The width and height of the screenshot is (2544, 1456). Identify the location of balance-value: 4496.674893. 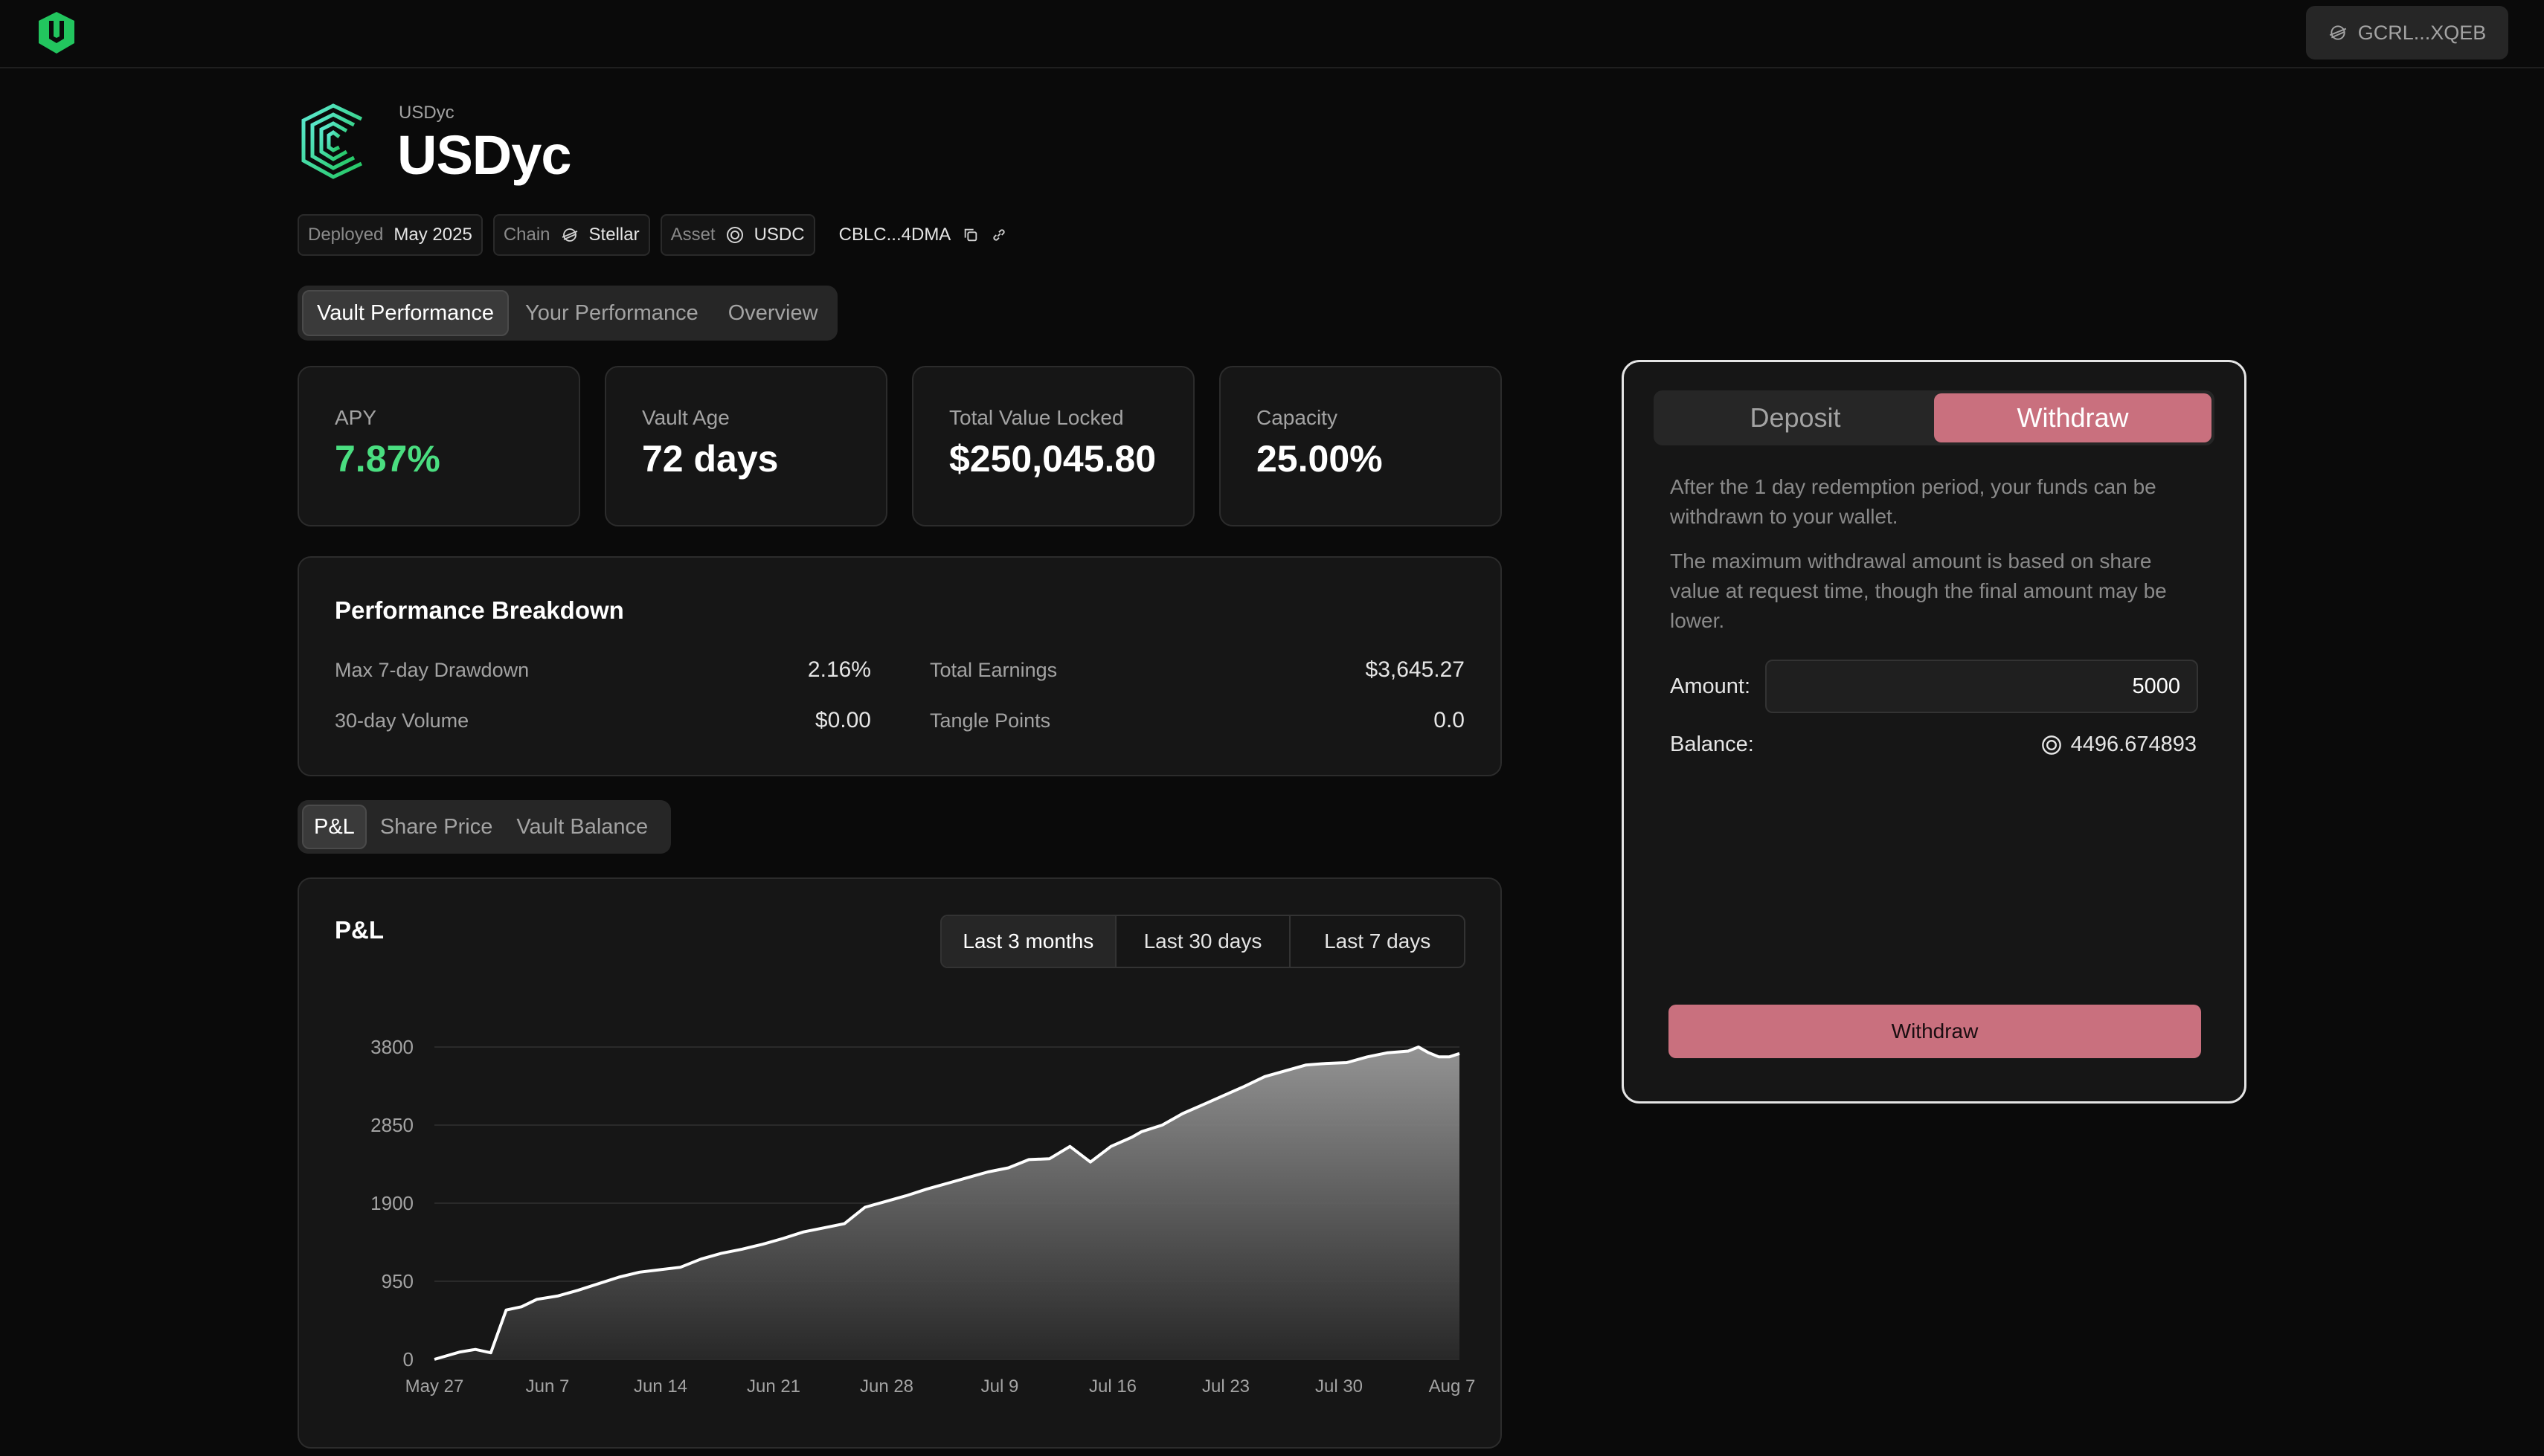
(2119, 745).